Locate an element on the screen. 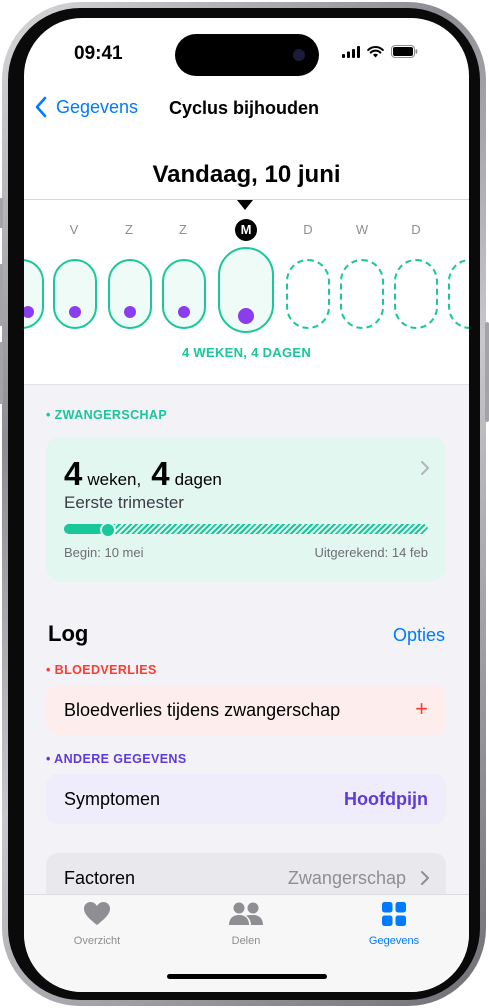  start-date-label: Begin: 10 mei is located at coordinates (104, 552).